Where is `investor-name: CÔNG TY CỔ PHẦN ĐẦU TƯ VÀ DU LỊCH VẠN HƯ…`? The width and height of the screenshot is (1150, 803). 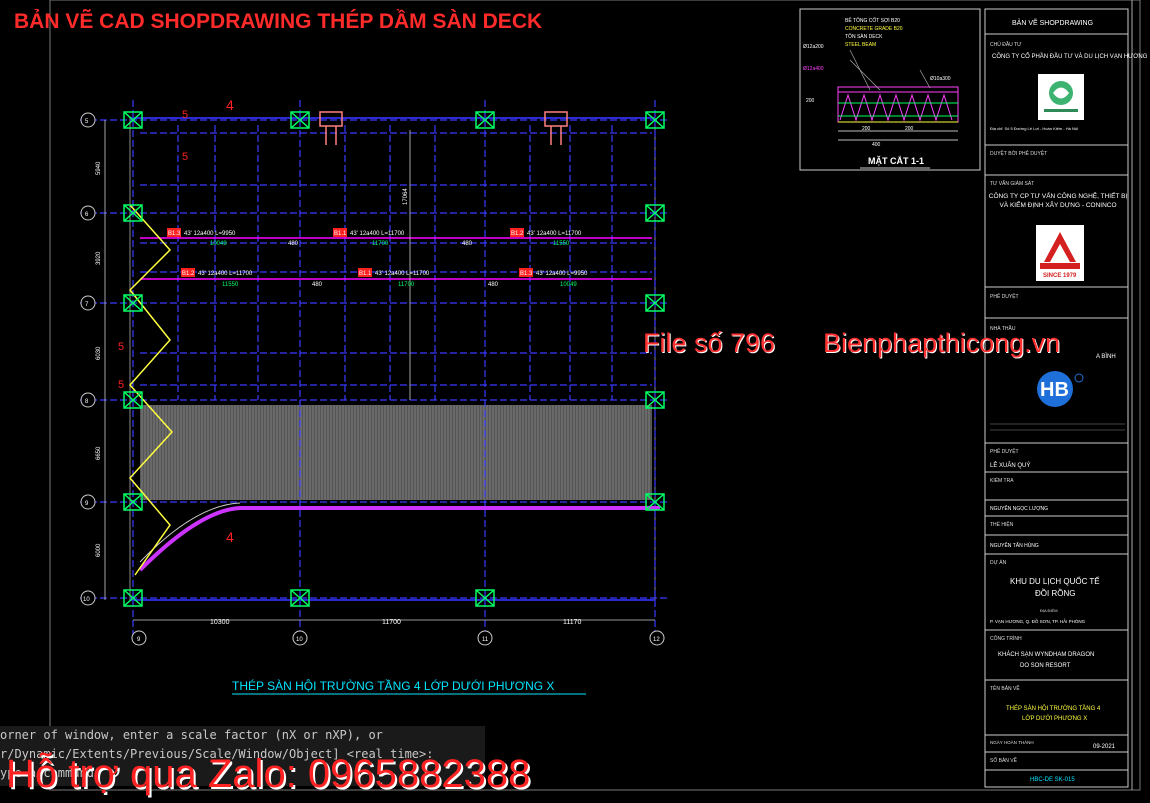
investor-name: CÔNG TY CỔ PHẦN ĐẦU TƯ VÀ DU LỊCH VẠN HƯ… is located at coordinates (1070, 56).